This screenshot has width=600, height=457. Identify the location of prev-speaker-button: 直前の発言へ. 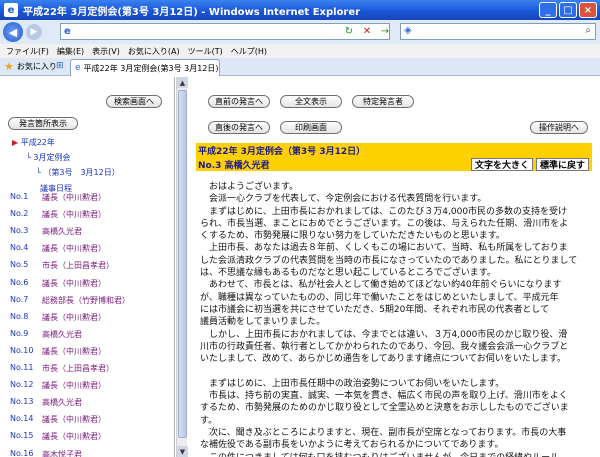
(239, 101).